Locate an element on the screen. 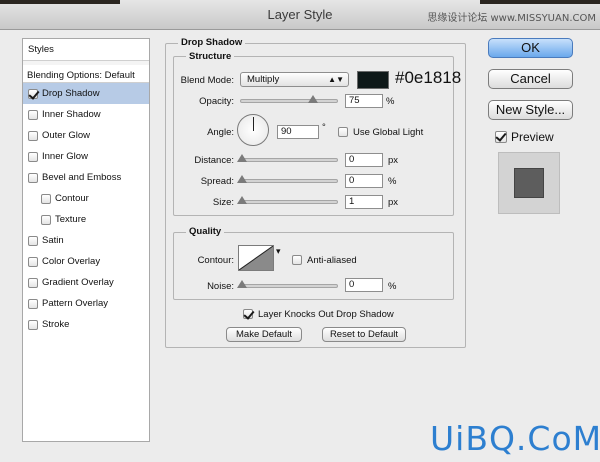  ok-button: OK is located at coordinates (530, 48).